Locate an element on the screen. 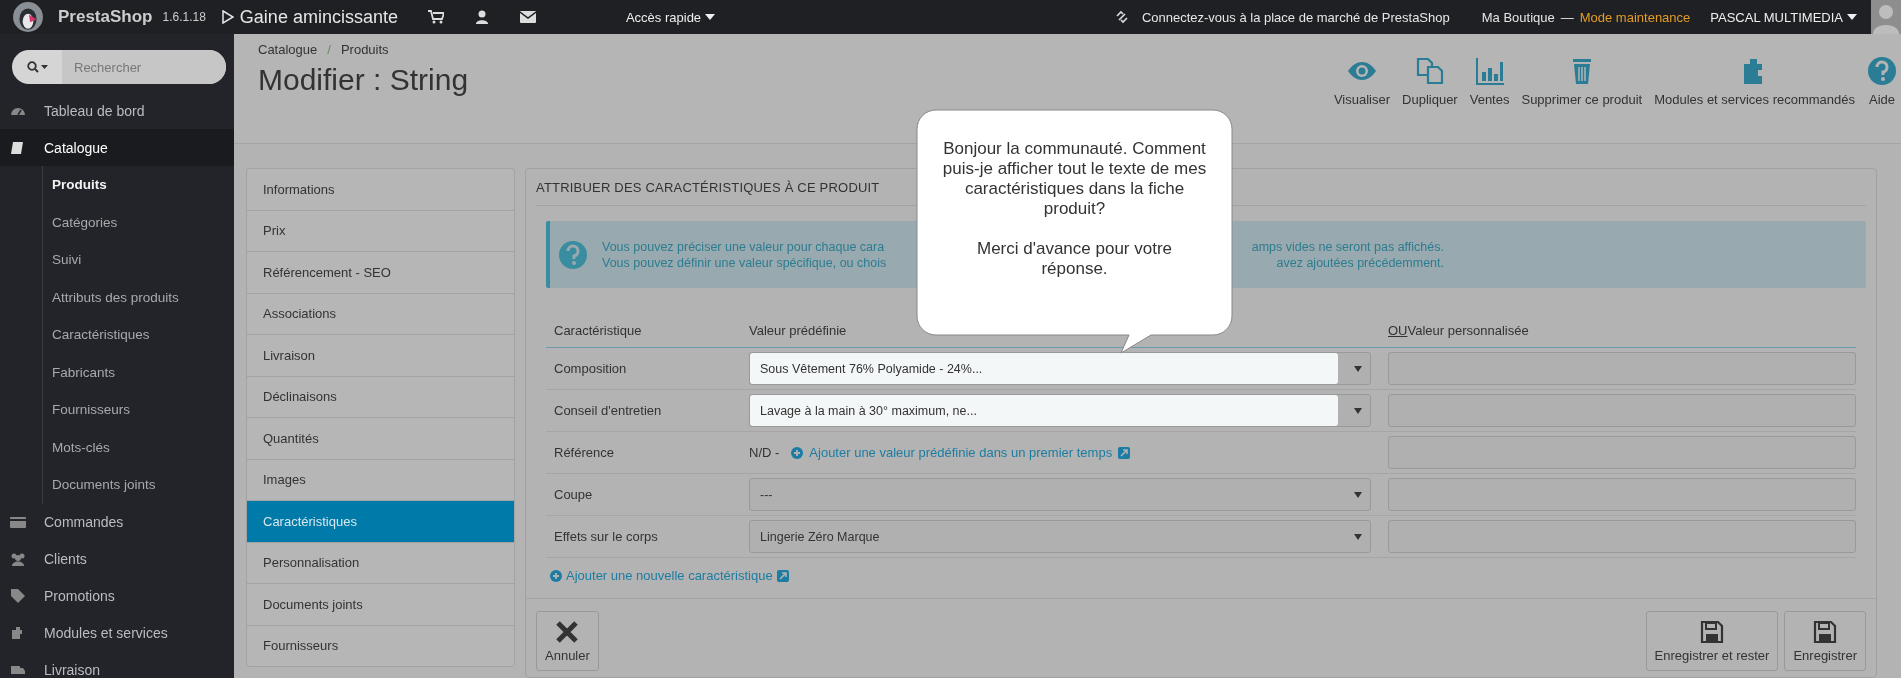 Image resolution: width=1901 pixels, height=678 pixels. search-icon is located at coordinates (38, 67).